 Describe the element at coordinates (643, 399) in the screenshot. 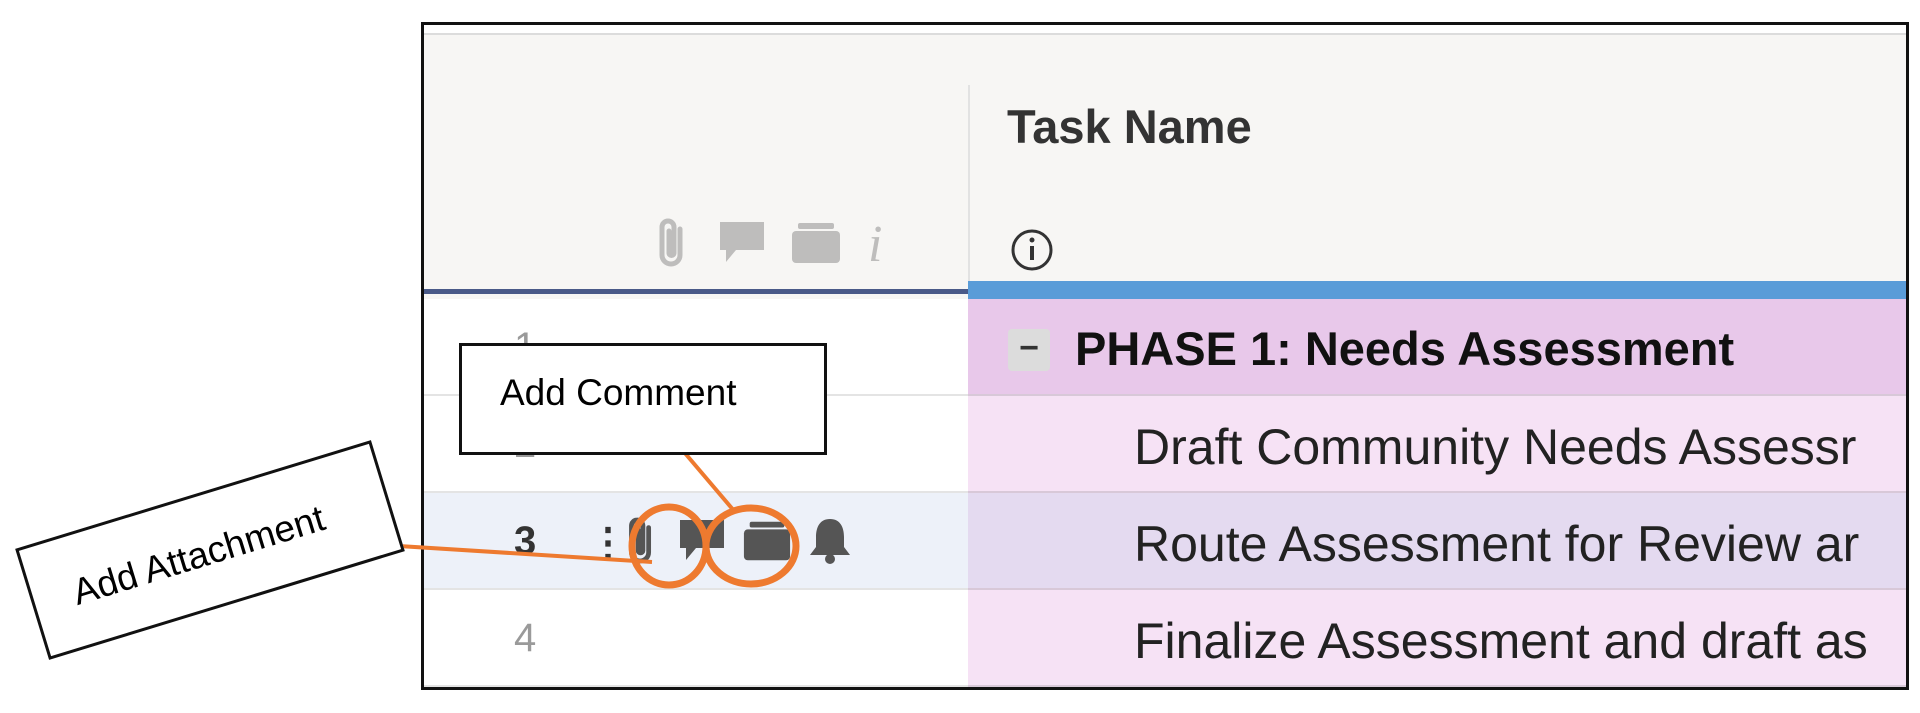

I see `add-comment-callout: Add Comment` at that location.